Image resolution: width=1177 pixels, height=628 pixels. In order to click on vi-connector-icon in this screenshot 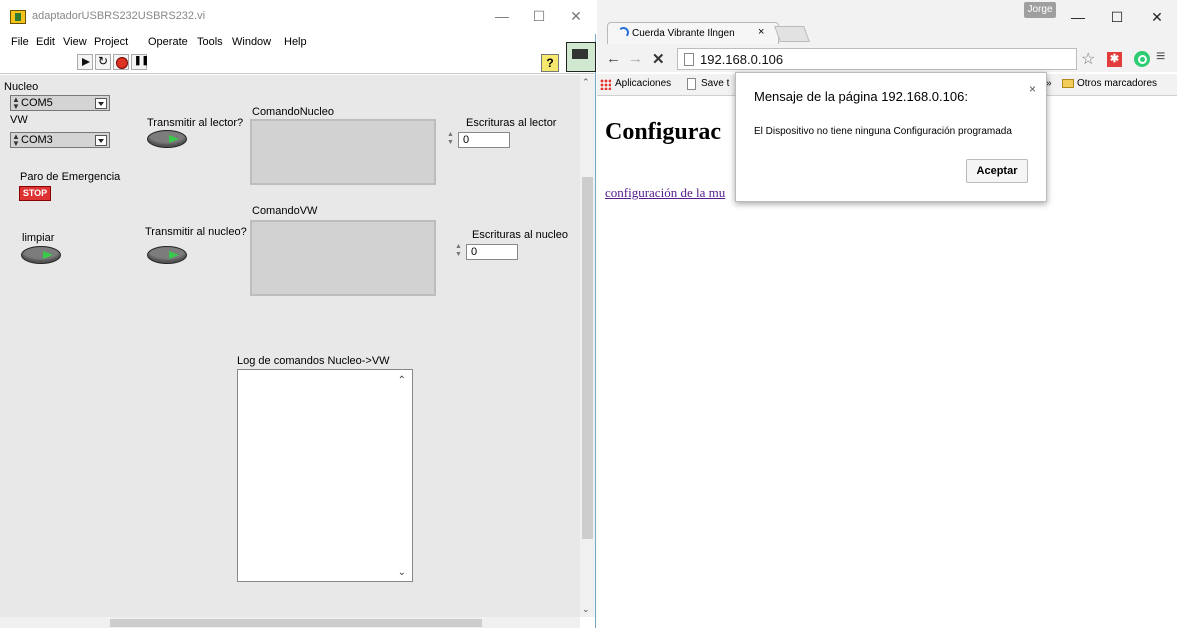, I will do `click(581, 57)`.